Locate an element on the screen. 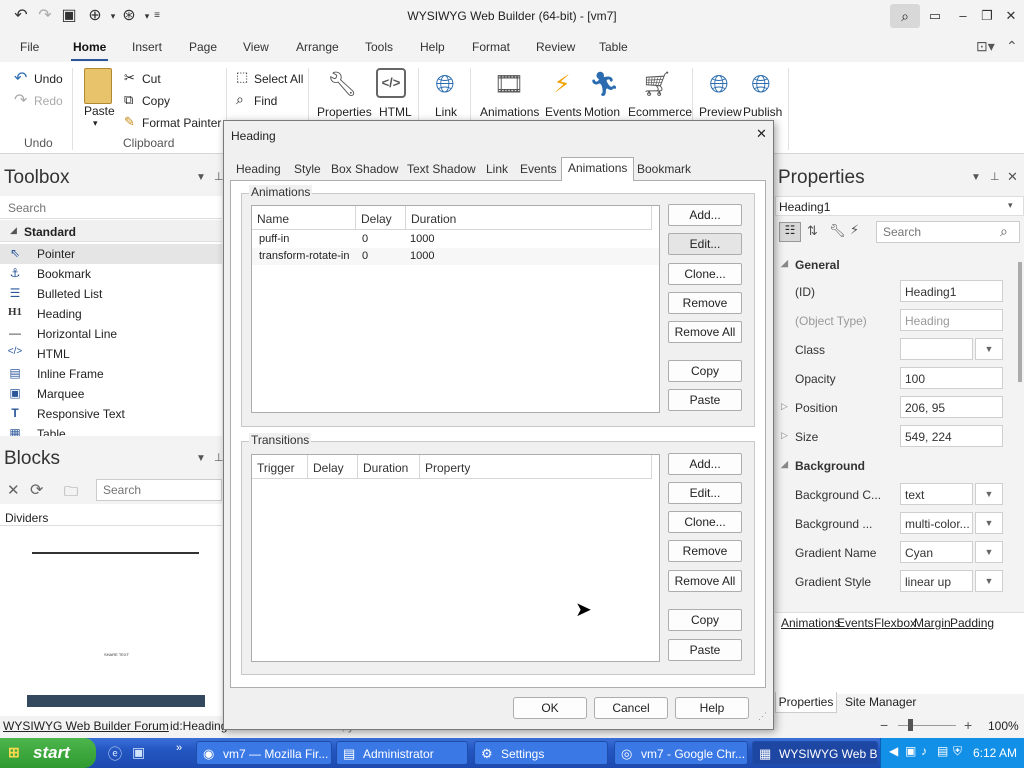 This screenshot has width=1024, height=768. network-icon: ▣ is located at coordinates (910, 751).